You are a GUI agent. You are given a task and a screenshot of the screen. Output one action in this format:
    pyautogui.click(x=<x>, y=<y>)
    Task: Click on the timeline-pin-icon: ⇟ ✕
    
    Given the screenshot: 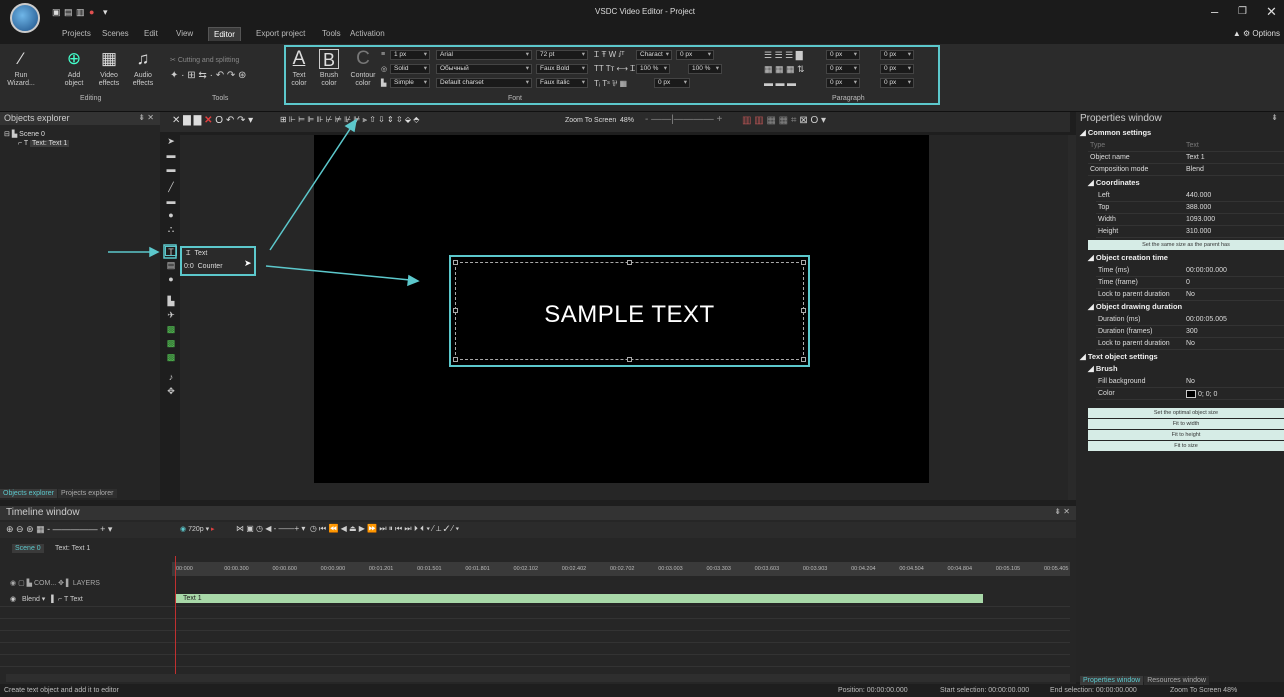 What is the action you would take?
    pyautogui.click(x=1062, y=511)
    